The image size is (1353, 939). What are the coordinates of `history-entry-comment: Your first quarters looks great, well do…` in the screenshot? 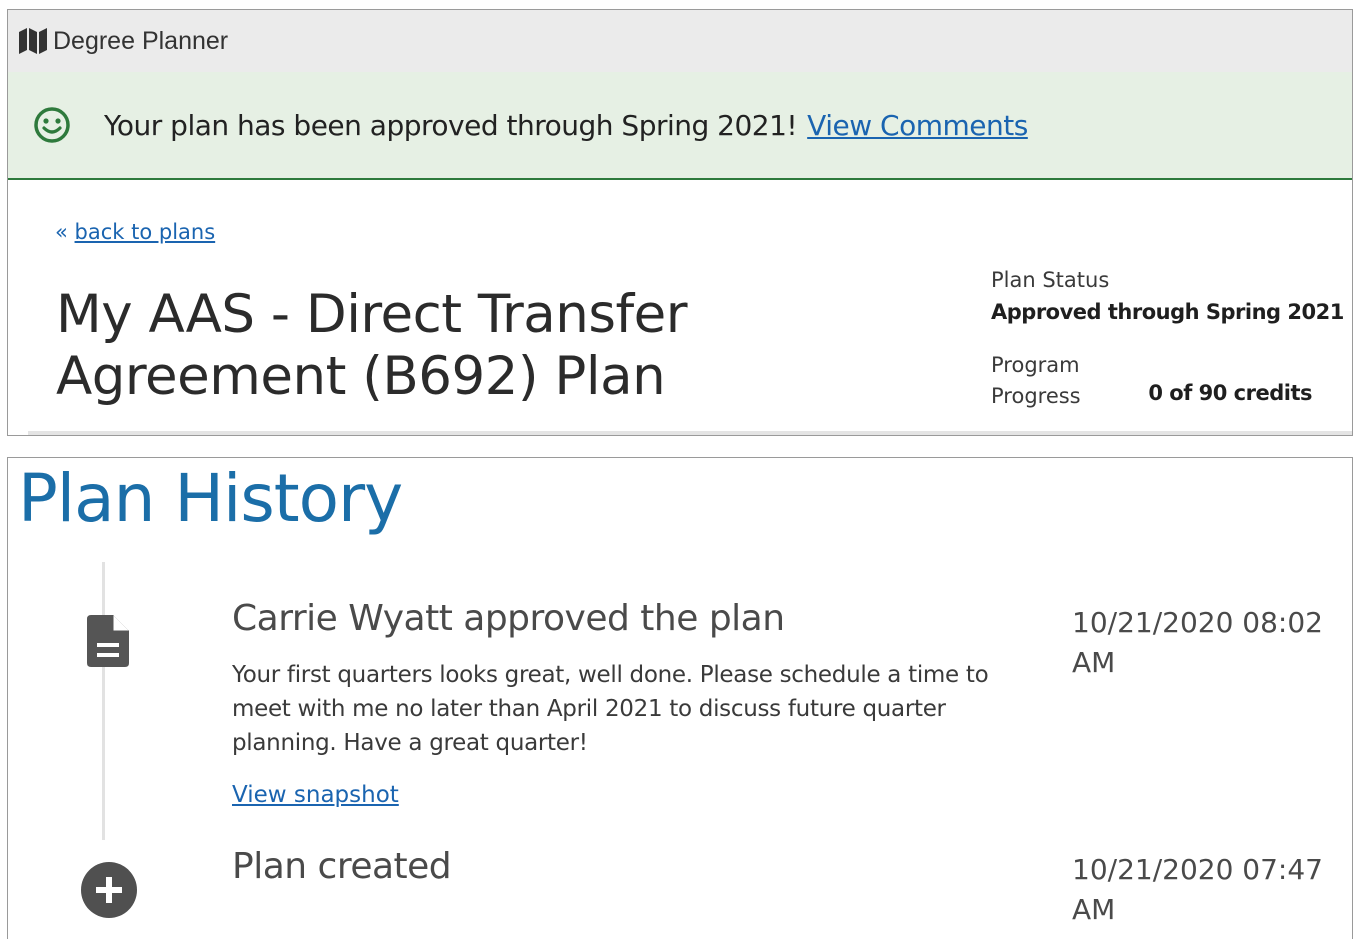 It's located at (610, 709).